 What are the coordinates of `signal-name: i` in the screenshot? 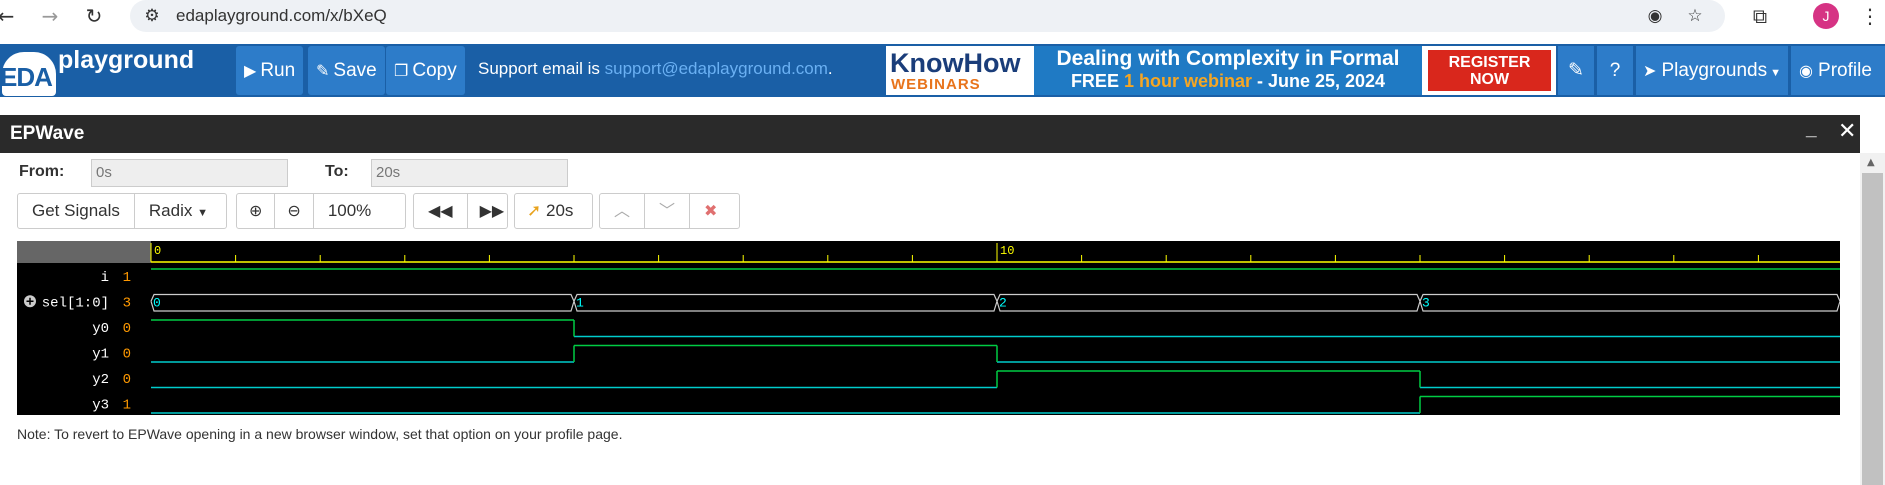 It's located at (105, 278).